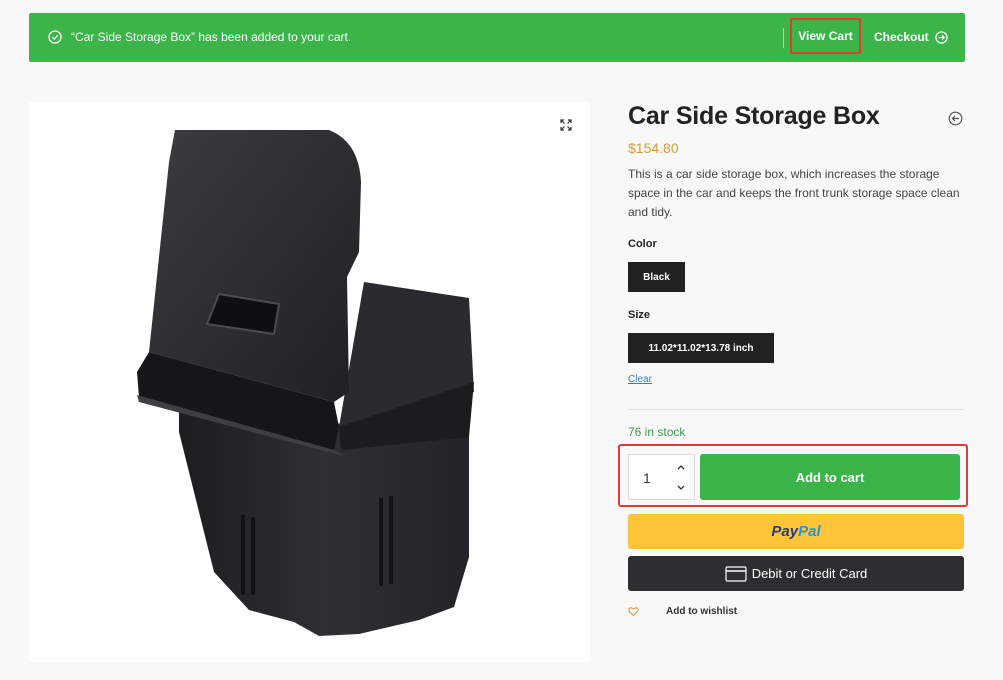  I want to click on chevron-up-icon, so click(681, 467).